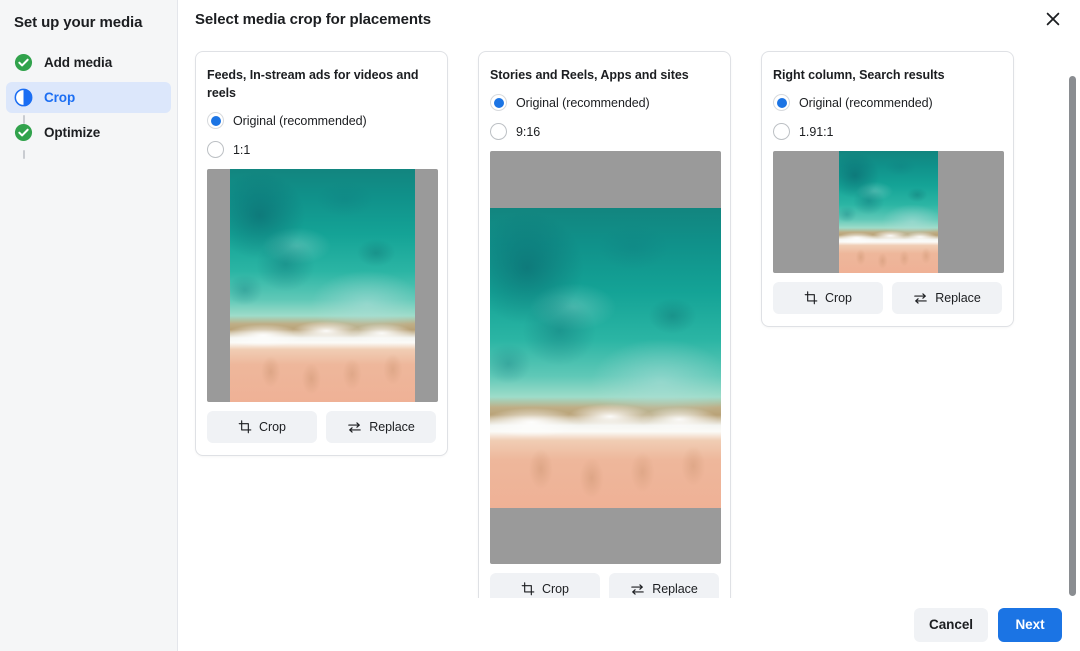 The height and width of the screenshot is (651, 1080). What do you see at coordinates (313, 19) in the screenshot?
I see `page-title: Select media crop for placements` at bounding box center [313, 19].